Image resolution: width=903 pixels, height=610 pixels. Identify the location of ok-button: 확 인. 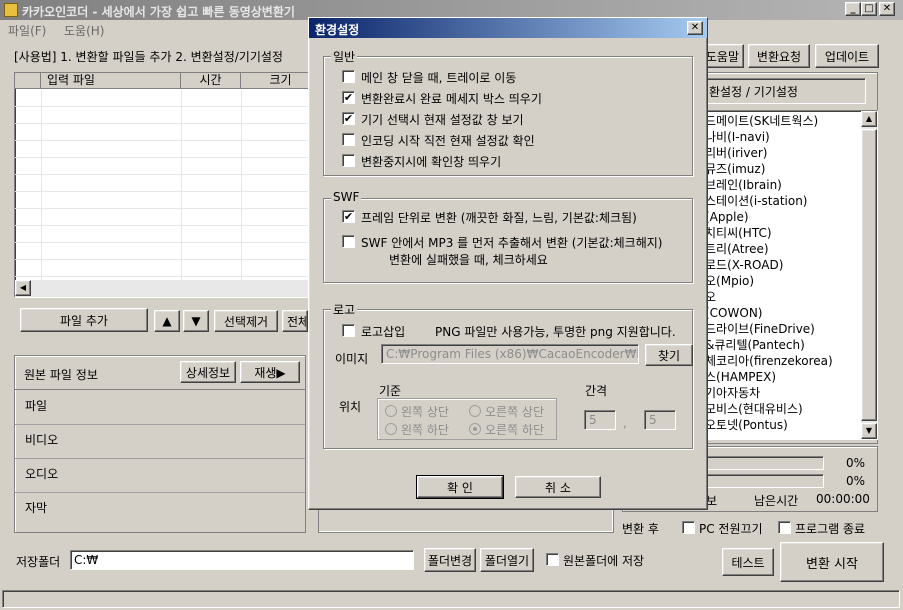
(460, 487).